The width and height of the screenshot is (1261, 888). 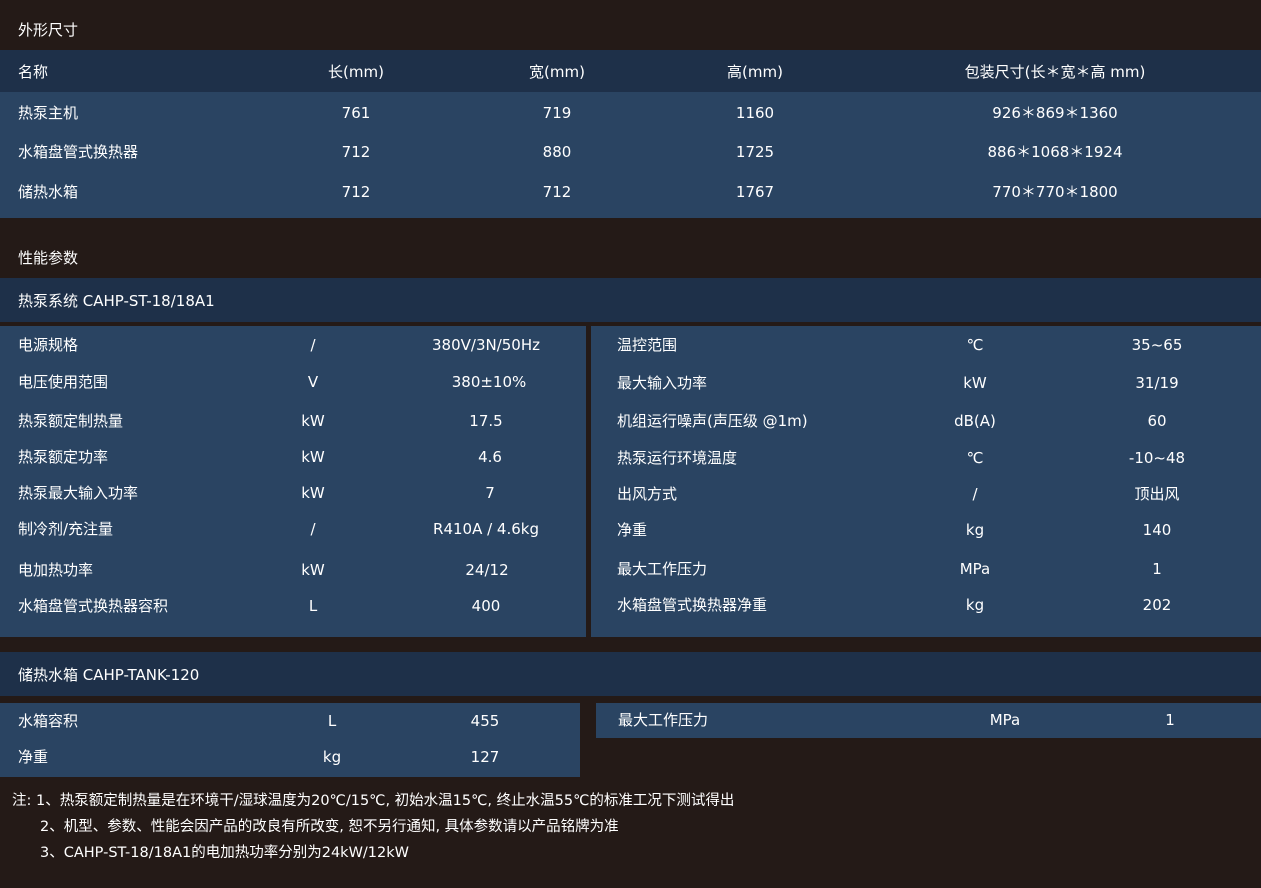 What do you see at coordinates (926, 530) in the screenshot?
I see `spec-row: 净重 kg 140` at bounding box center [926, 530].